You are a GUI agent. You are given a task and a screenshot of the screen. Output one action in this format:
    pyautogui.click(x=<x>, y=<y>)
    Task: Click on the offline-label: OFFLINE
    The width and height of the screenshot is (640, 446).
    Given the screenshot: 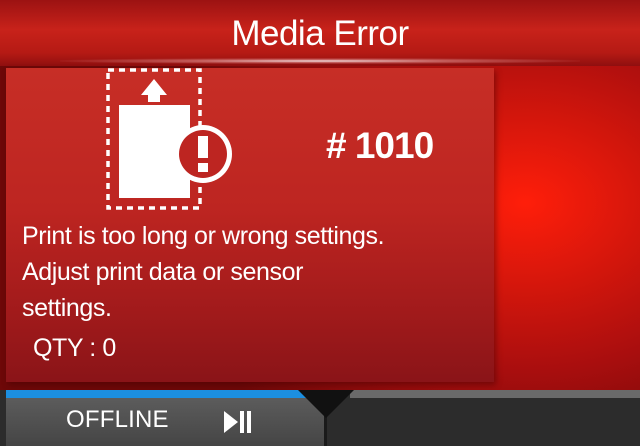 What is the action you would take?
    pyautogui.click(x=117, y=419)
    